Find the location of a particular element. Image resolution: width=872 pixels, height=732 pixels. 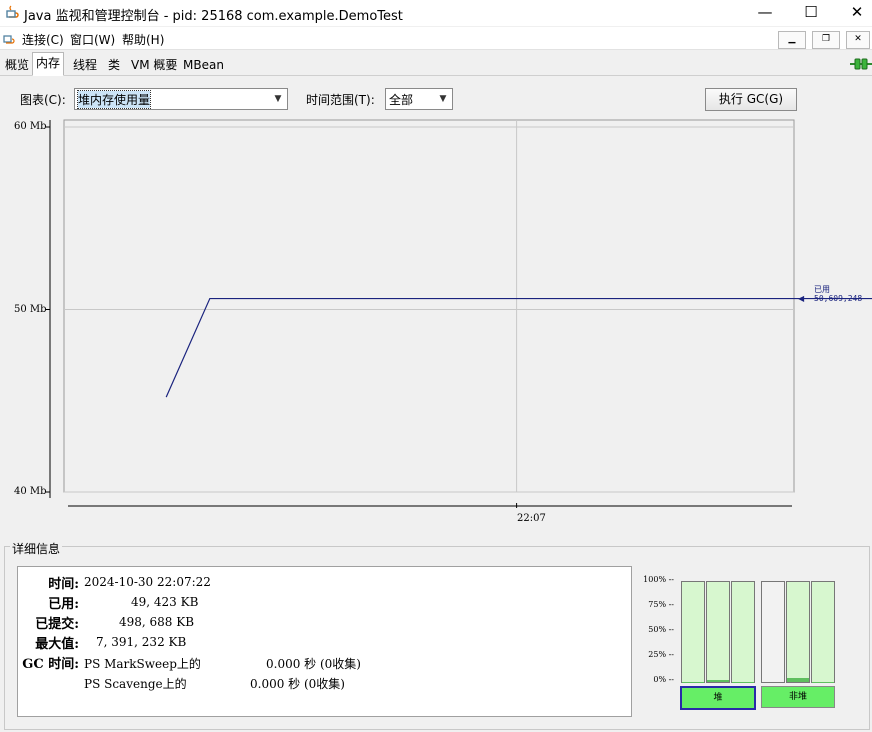

nonheap-pool-bar-codecache is located at coordinates (773, 632).